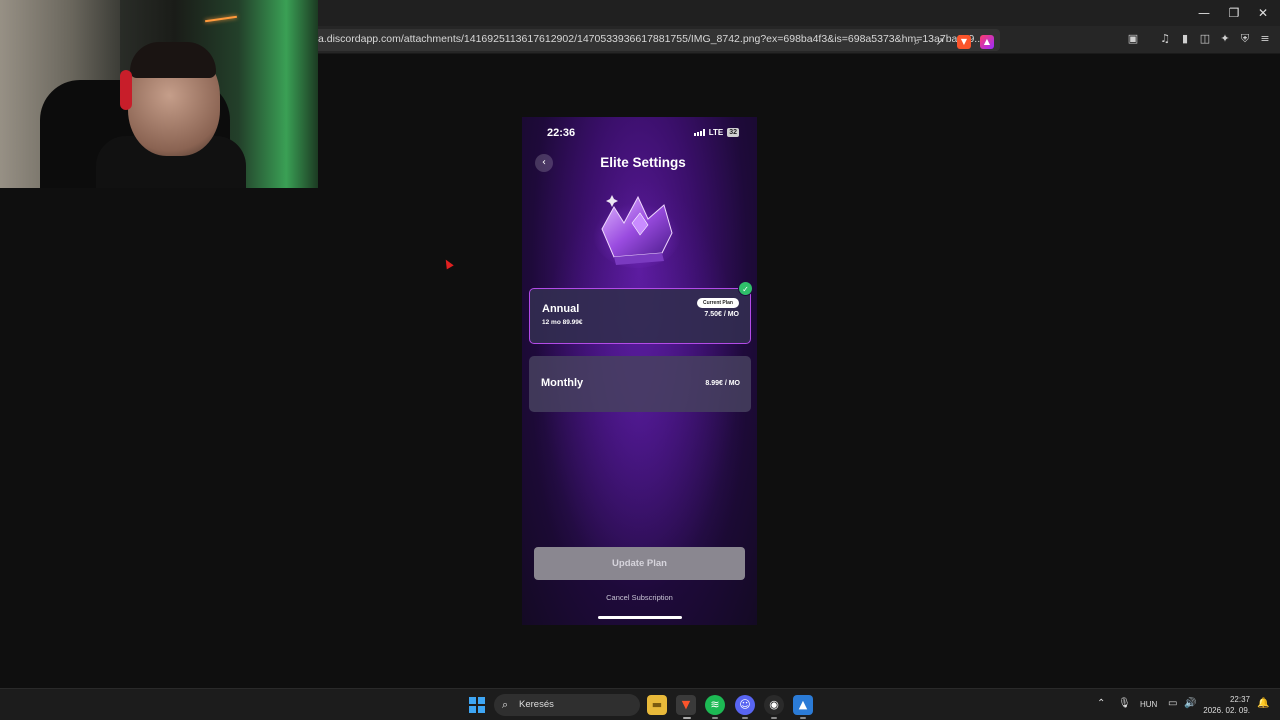 The width and height of the screenshot is (1280, 720). Describe the element at coordinates (536, 704) in the screenshot. I see `search-placeholder: Keresés` at that location.